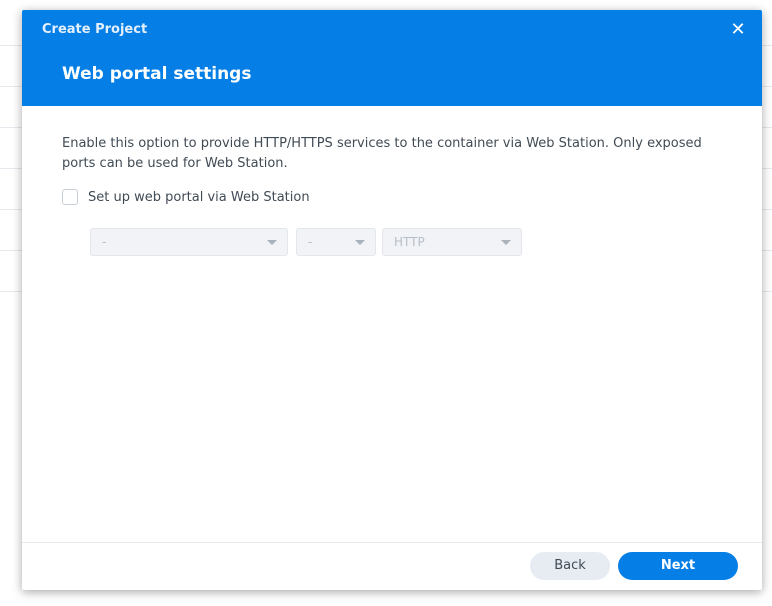 The image size is (772, 606). What do you see at coordinates (336, 242) in the screenshot?
I see `port-select: -` at bounding box center [336, 242].